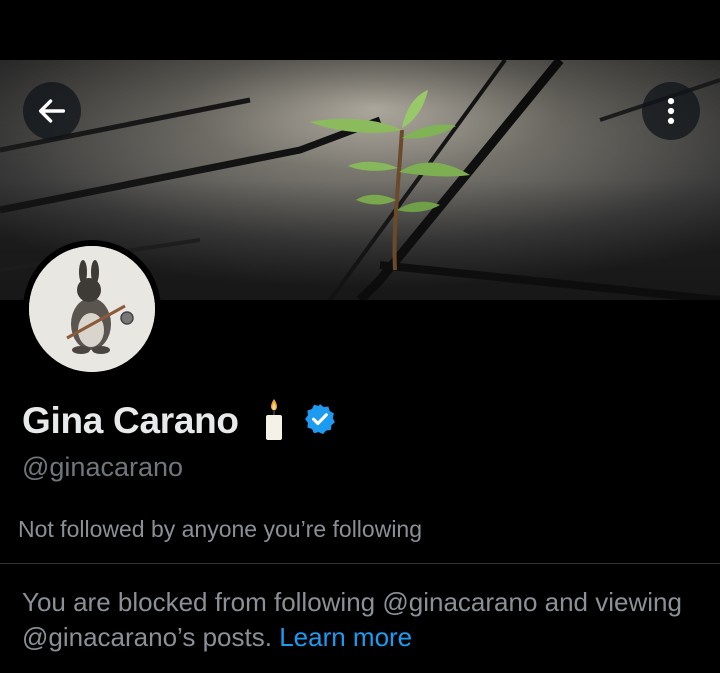  I want to click on more-vertical-icon, so click(671, 111).